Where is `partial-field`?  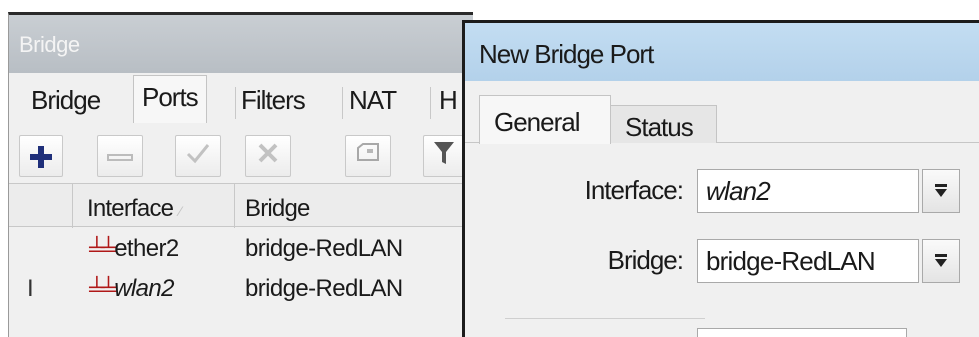
partial-field is located at coordinates (802, 332).